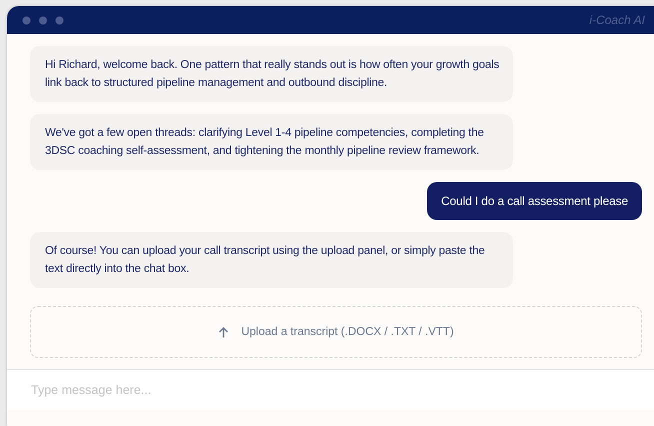  I want to click on window-controls-icon, so click(43, 20).